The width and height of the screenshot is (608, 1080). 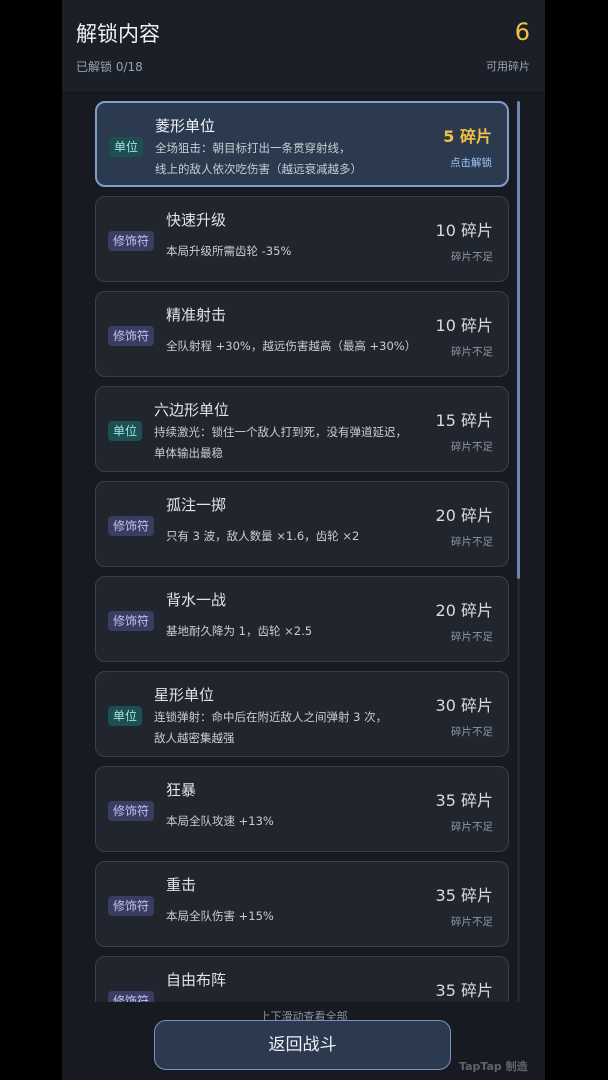 What do you see at coordinates (493, 1066) in the screenshot?
I see `taptap-watermark: TapTap 制造` at bounding box center [493, 1066].